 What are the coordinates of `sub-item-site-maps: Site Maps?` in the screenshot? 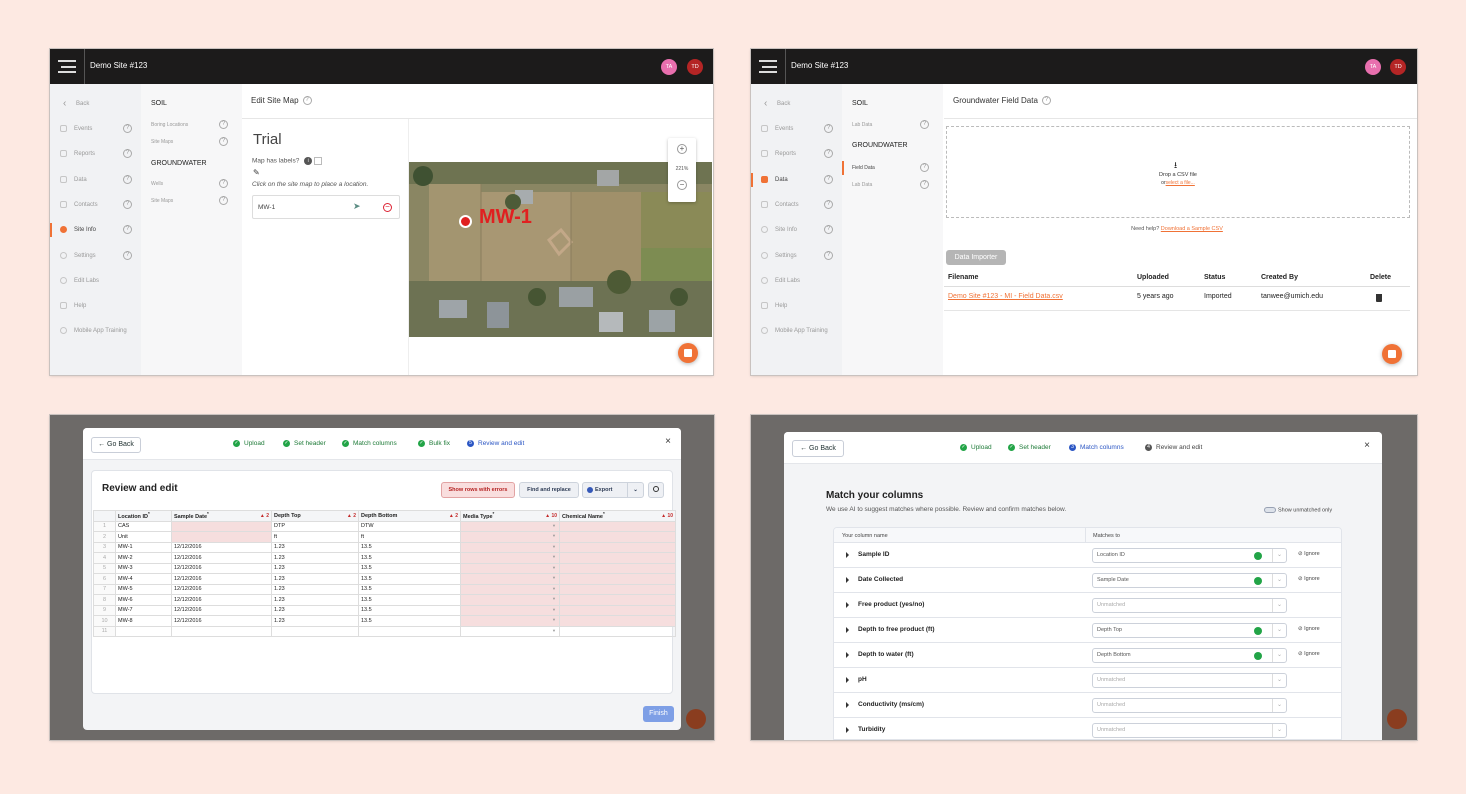 It's located at (191, 141).